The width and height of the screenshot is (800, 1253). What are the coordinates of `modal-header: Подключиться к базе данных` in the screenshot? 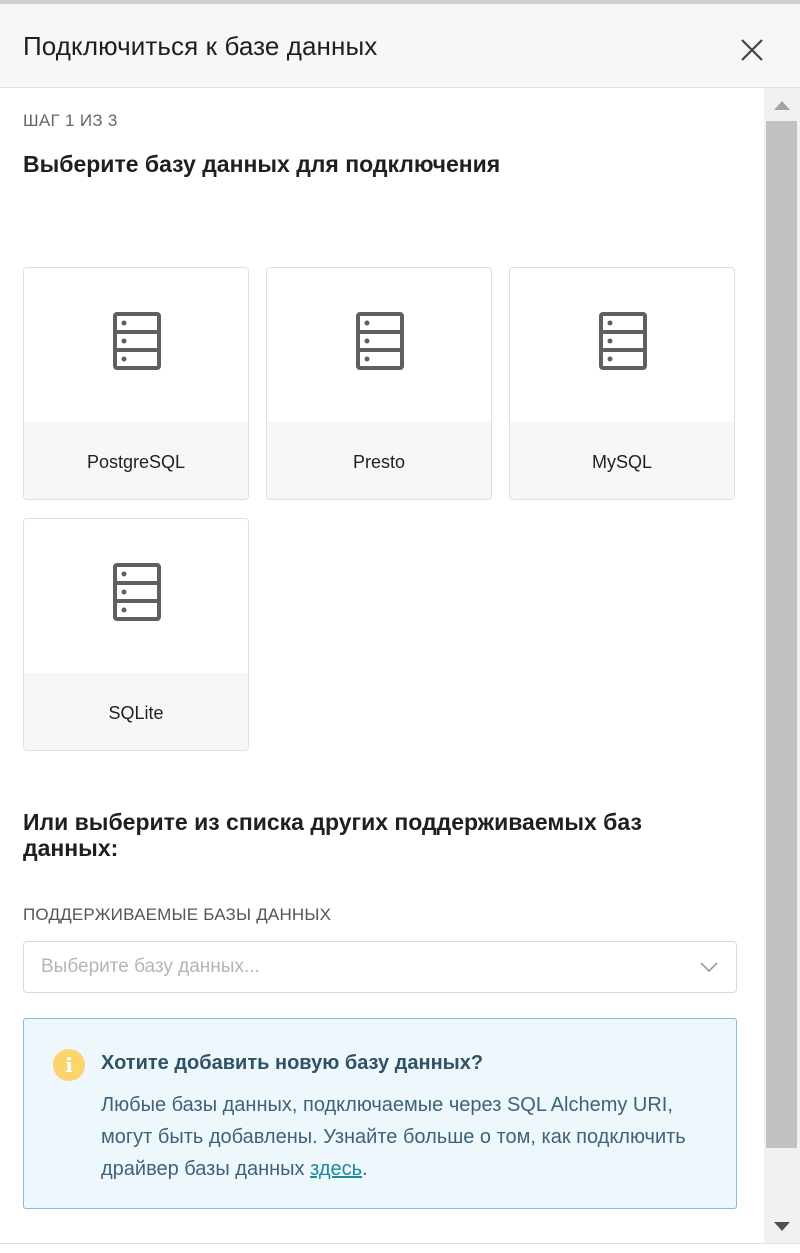 It's located at (400, 46).